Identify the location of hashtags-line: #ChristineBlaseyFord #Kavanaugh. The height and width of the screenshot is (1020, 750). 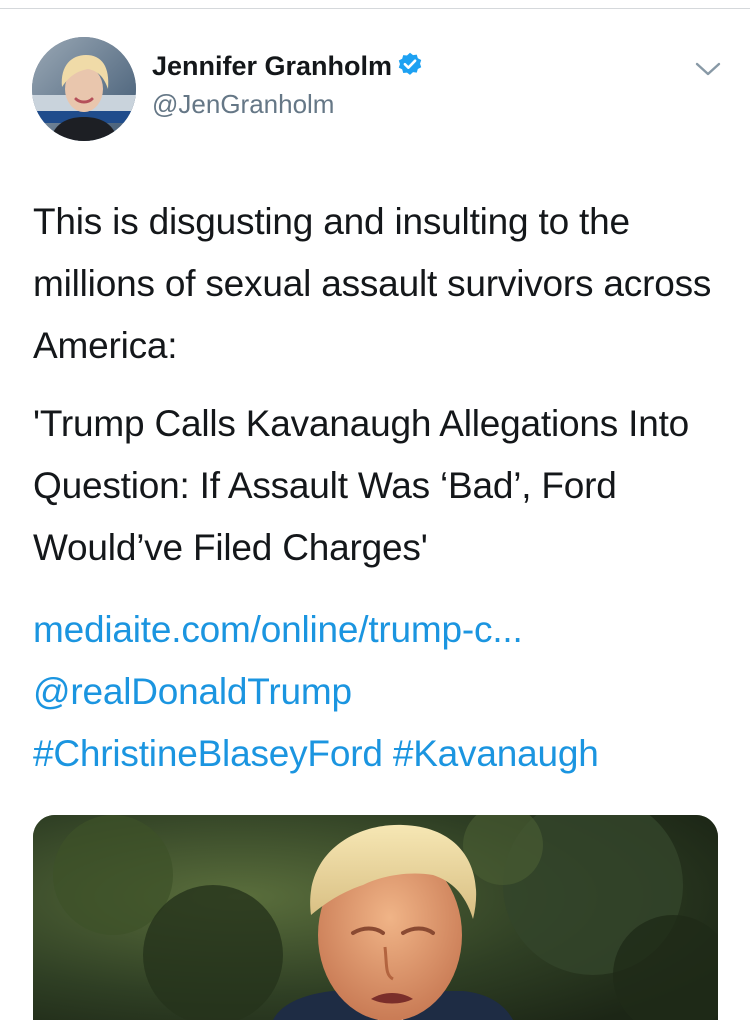
(378, 754).